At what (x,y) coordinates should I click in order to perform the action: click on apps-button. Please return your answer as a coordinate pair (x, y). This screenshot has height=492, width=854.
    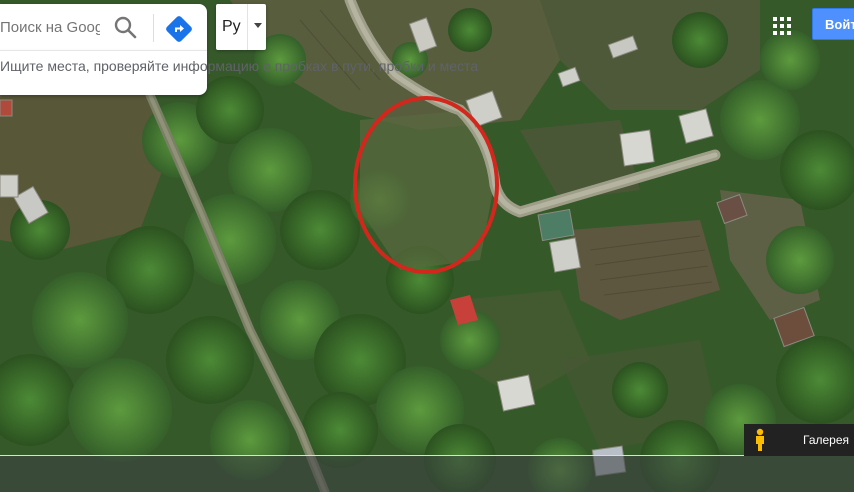
    Looking at the image, I should click on (782, 26).